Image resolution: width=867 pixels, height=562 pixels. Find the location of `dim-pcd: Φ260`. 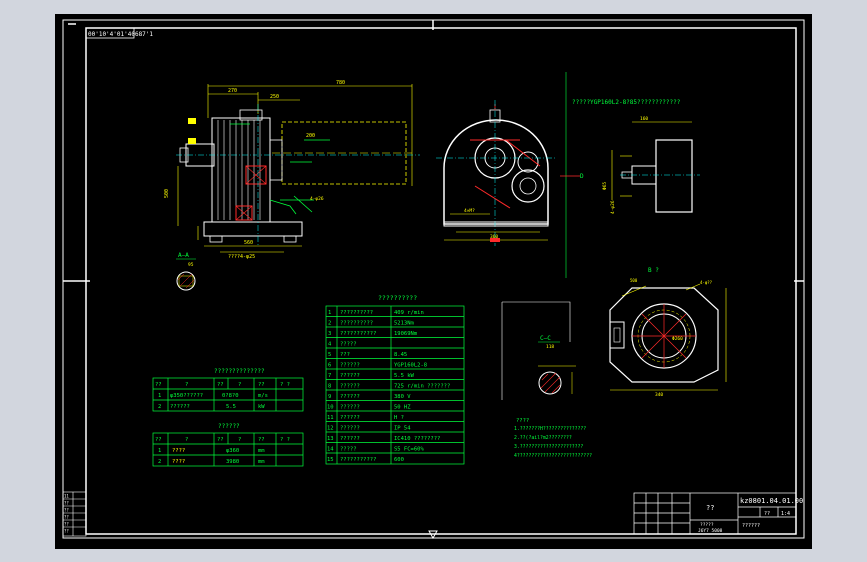

dim-pcd: Φ260 is located at coordinates (677, 339).